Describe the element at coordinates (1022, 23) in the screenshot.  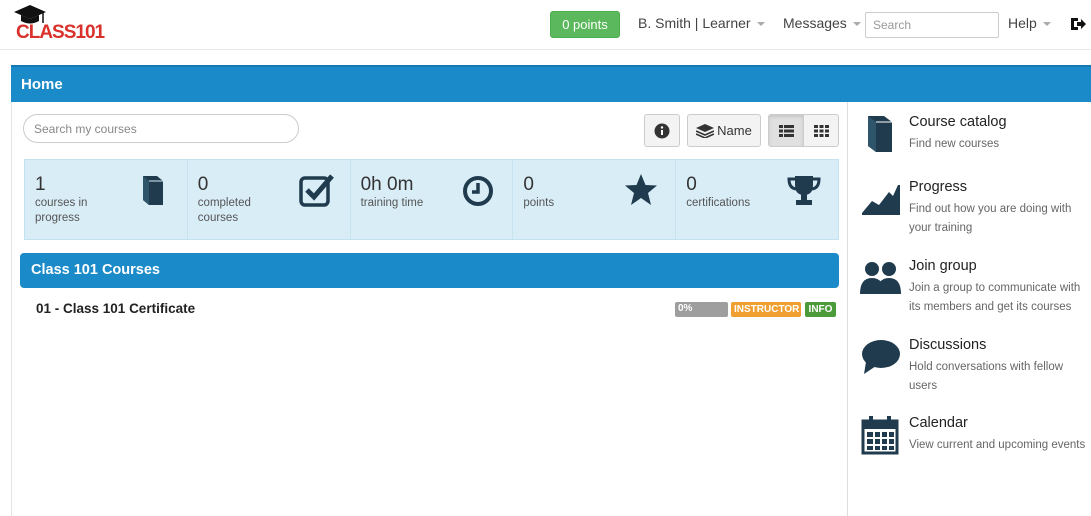
I see `help-menu-label: Help` at that location.